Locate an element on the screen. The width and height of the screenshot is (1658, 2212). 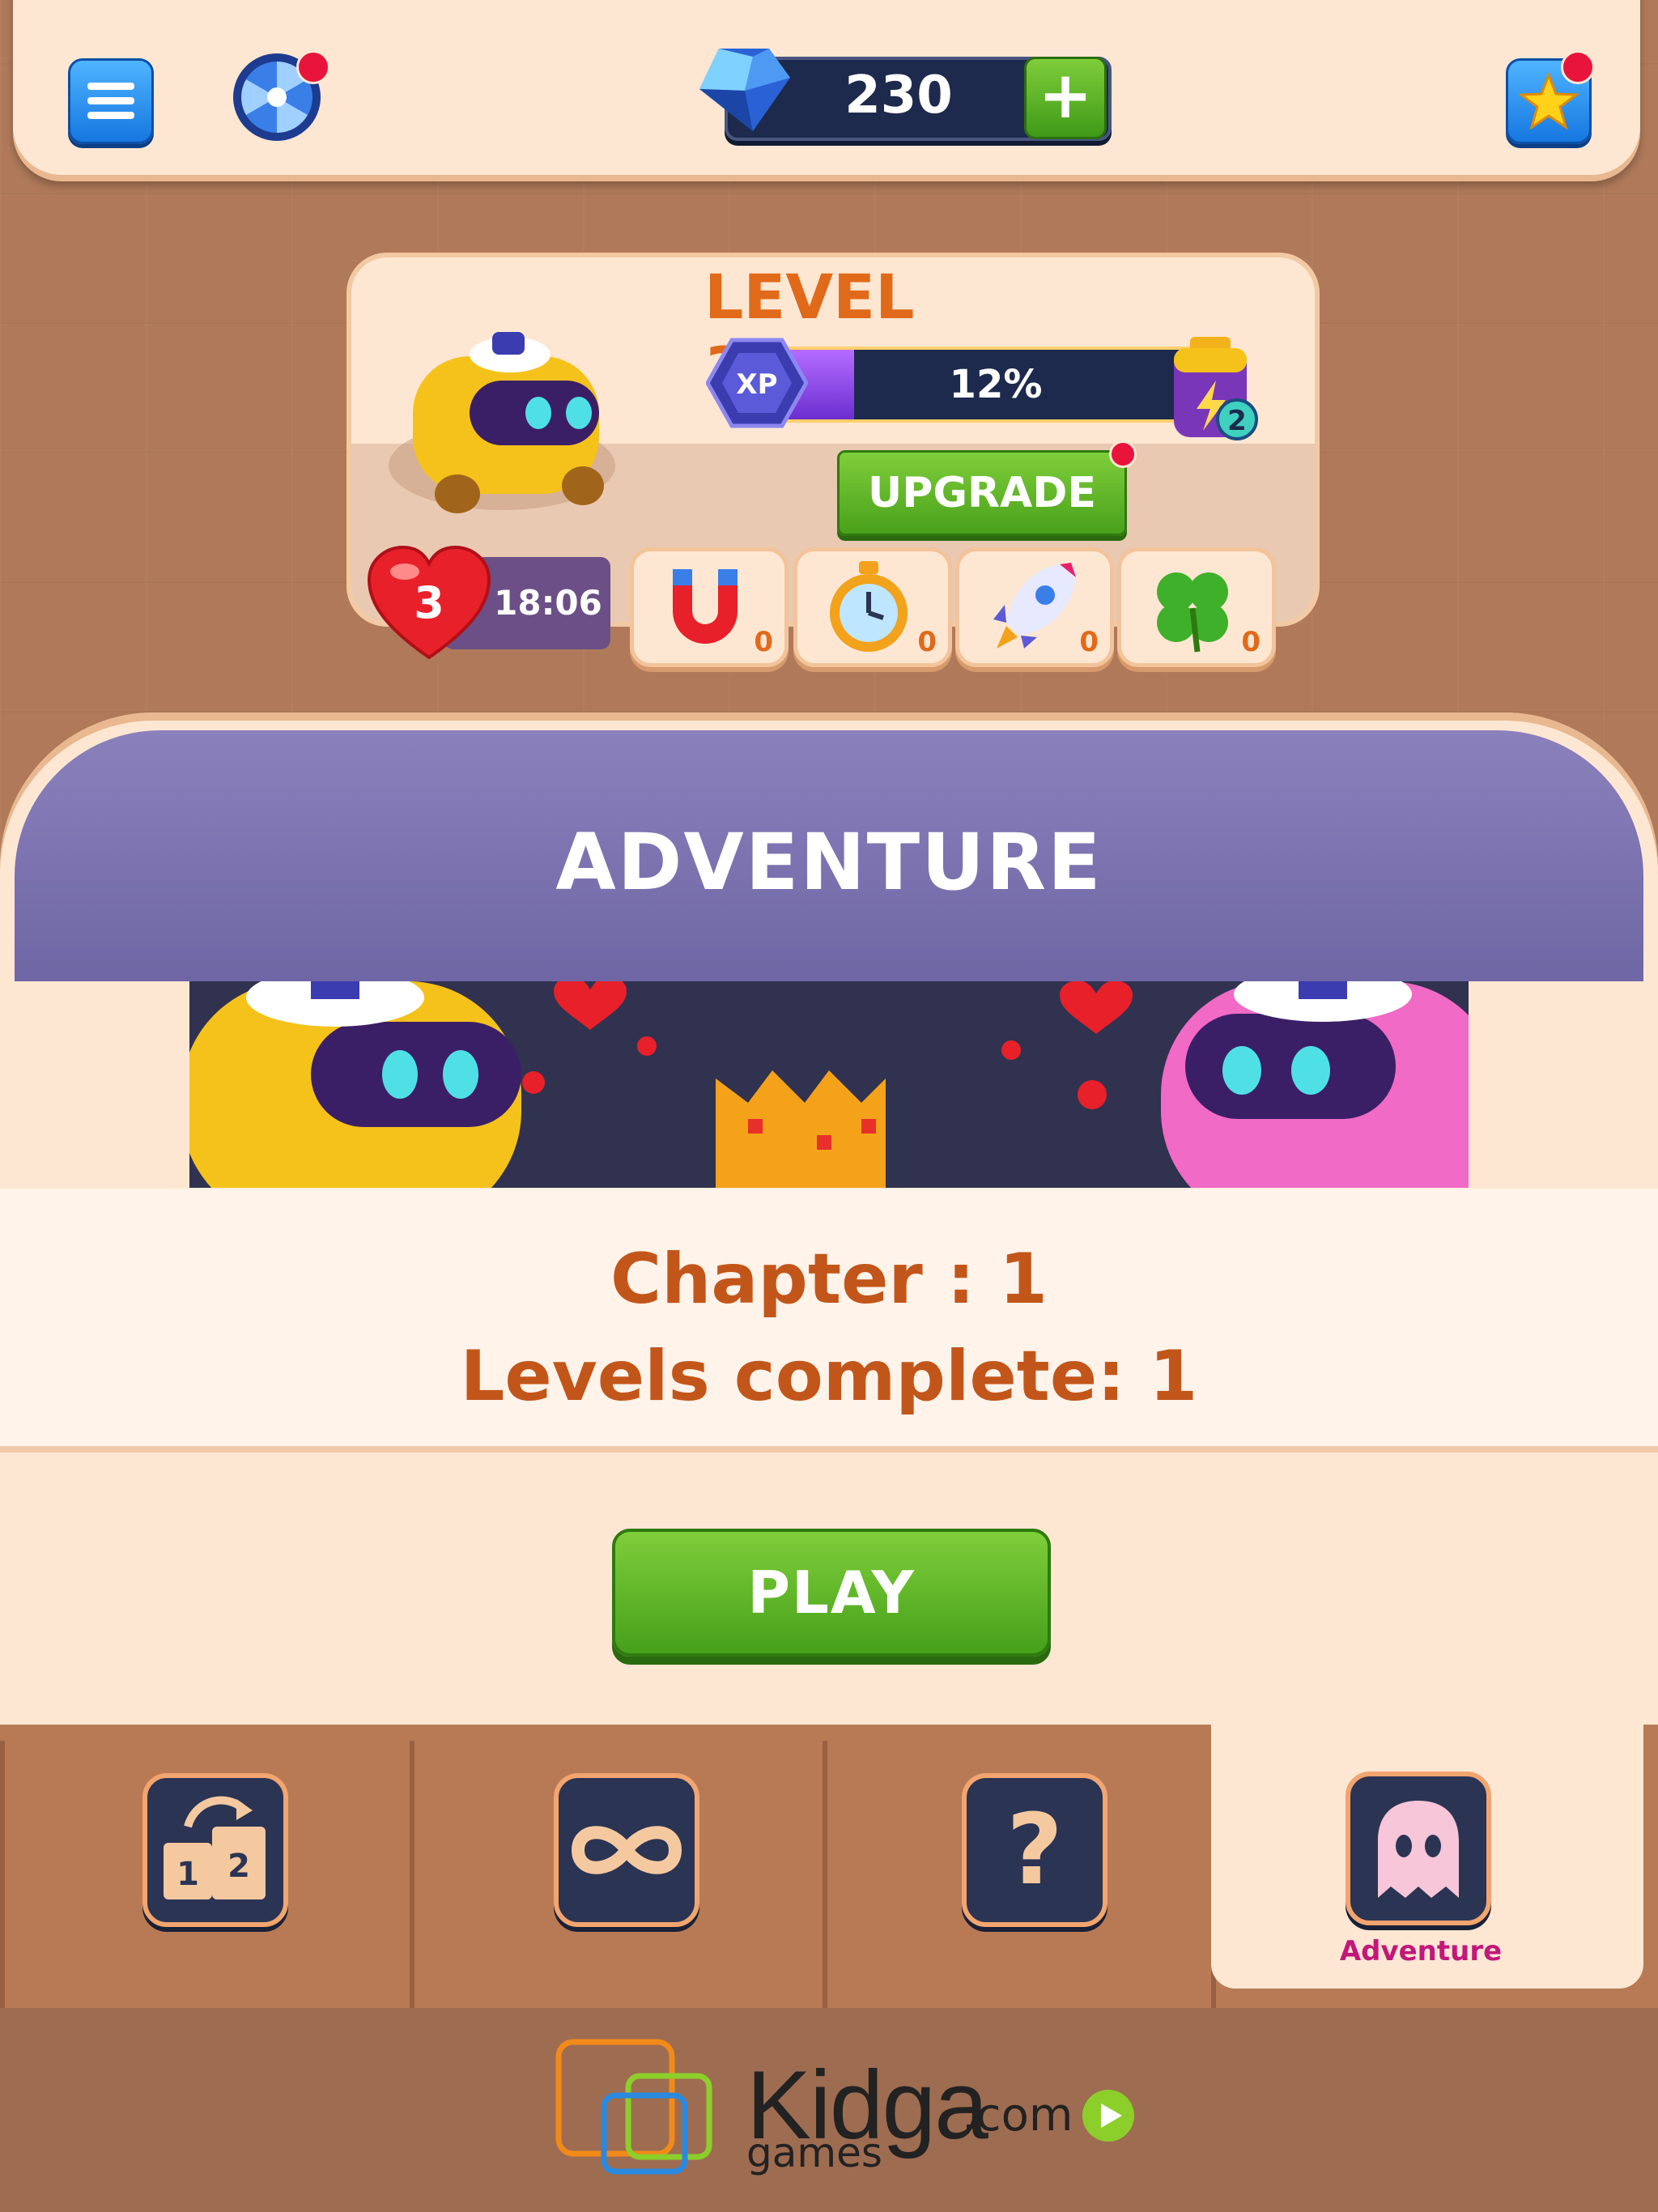
booster-rocket: 0 is located at coordinates (1034, 607).